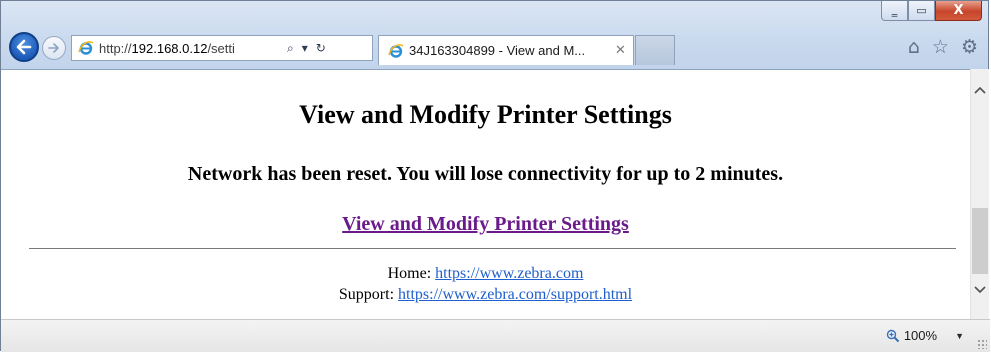 This screenshot has width=991, height=353. I want to click on tab-active: 34J163304899 - View and M... ✕, so click(506, 50).